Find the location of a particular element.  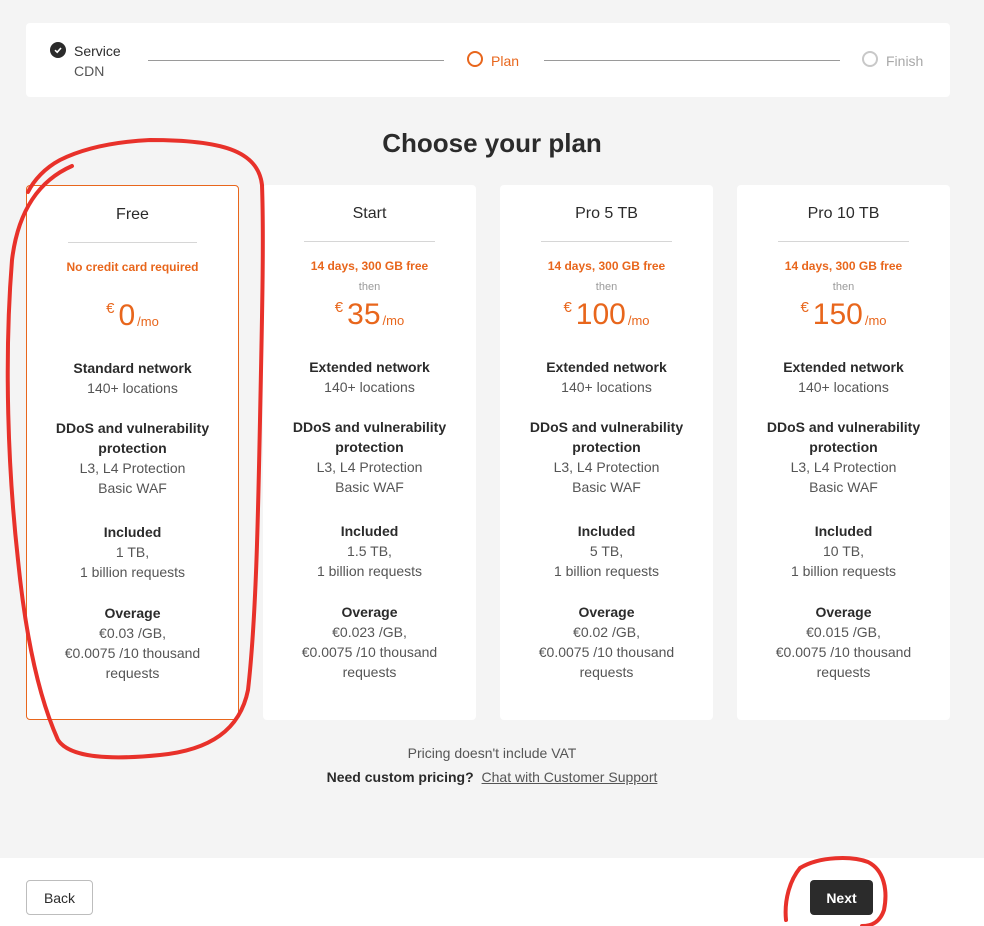

feature-detail: 10 TB, is located at coordinates (843, 551).